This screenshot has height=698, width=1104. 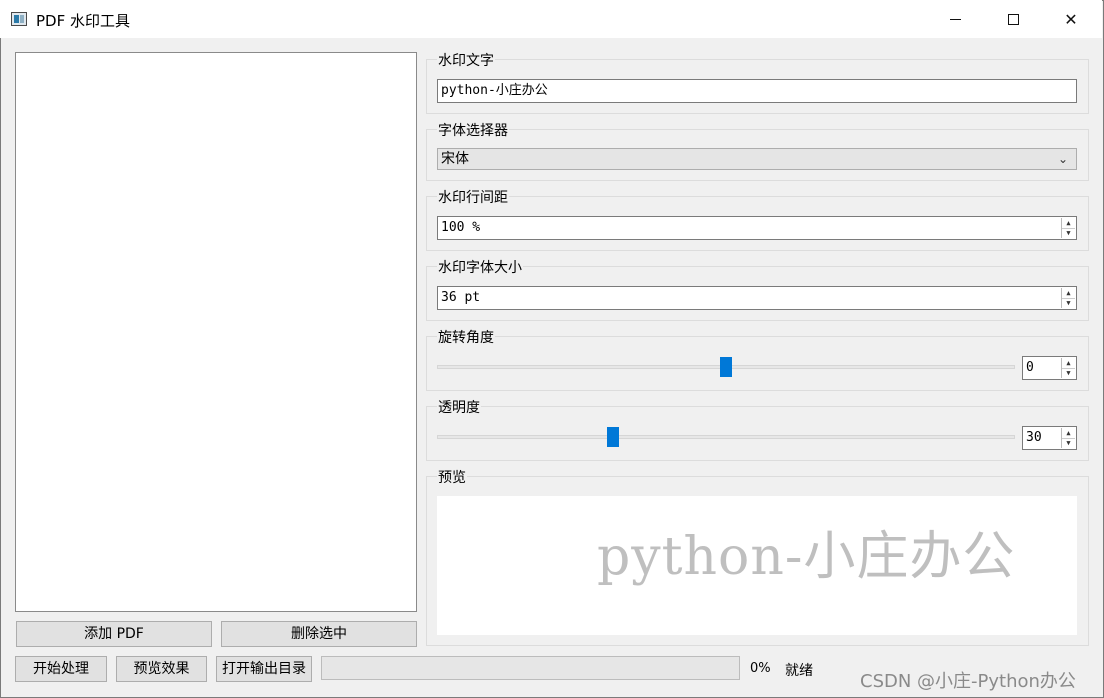 What do you see at coordinates (461, 297) in the screenshot?
I see `font-size-value: 36 pt` at bounding box center [461, 297].